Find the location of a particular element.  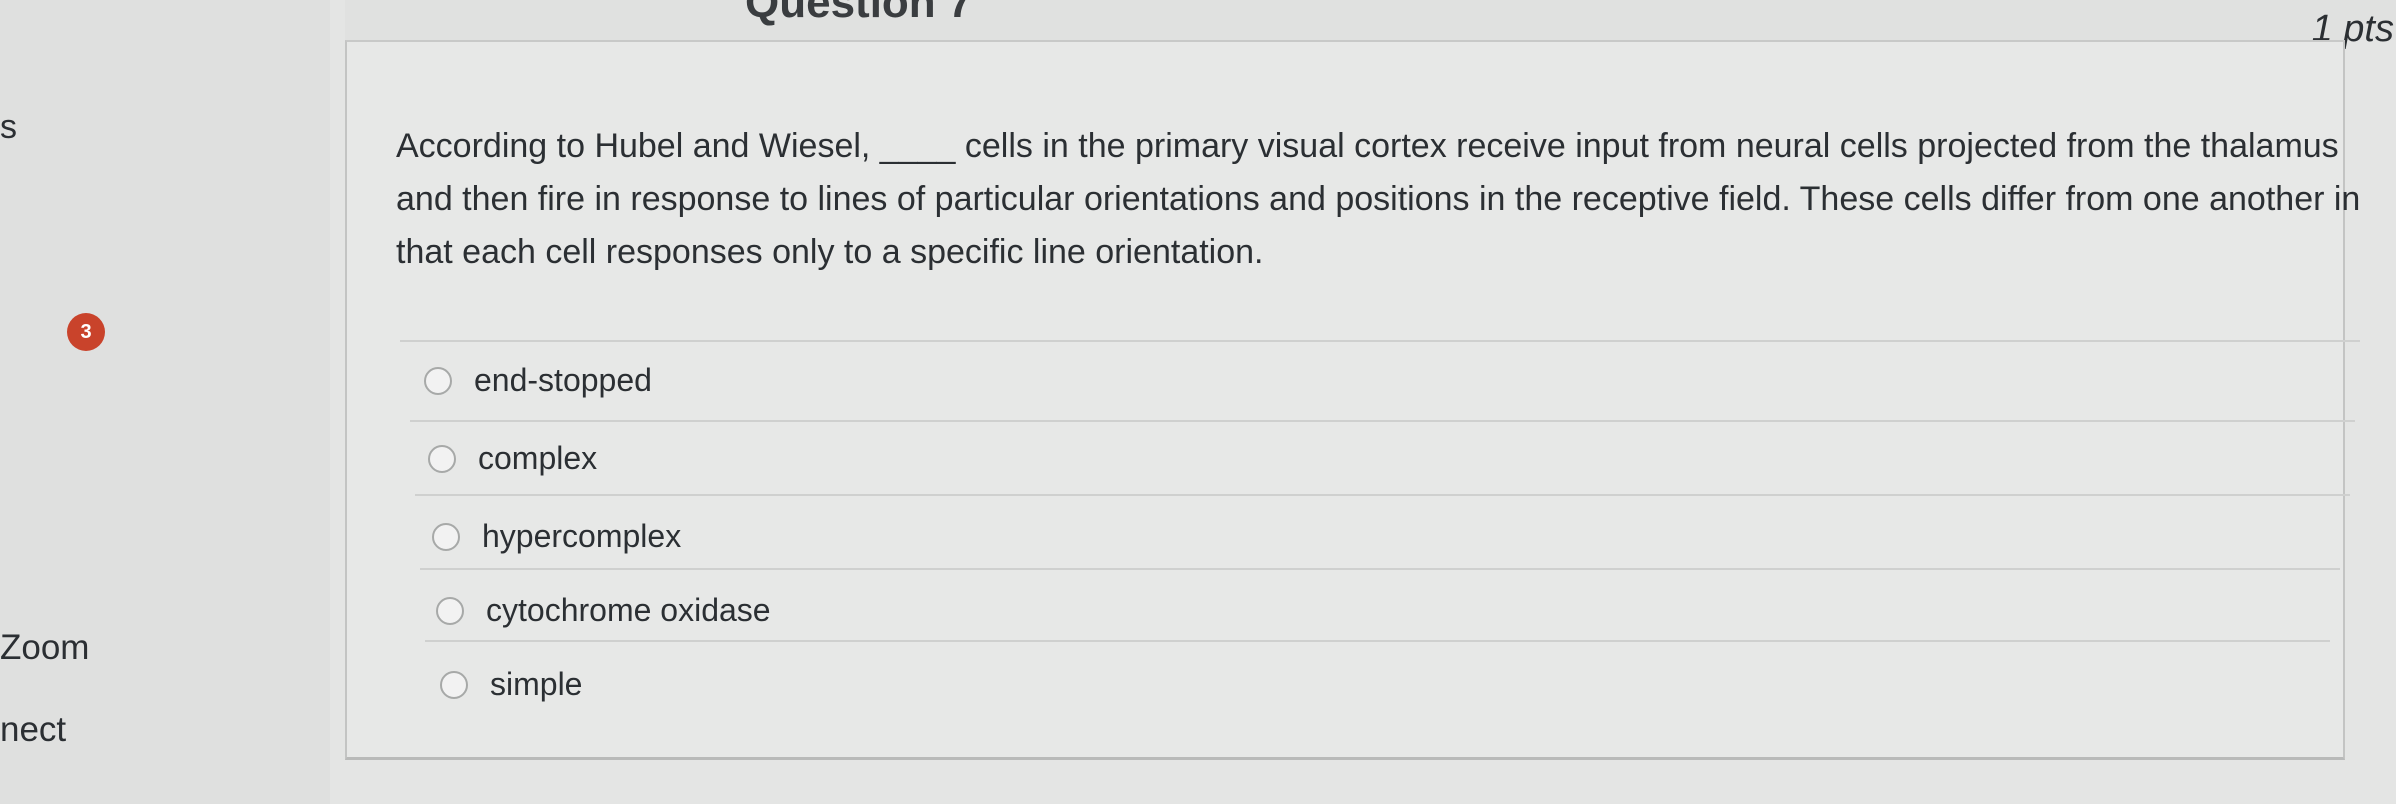

answer-label: end-stopped is located at coordinates (563, 380).